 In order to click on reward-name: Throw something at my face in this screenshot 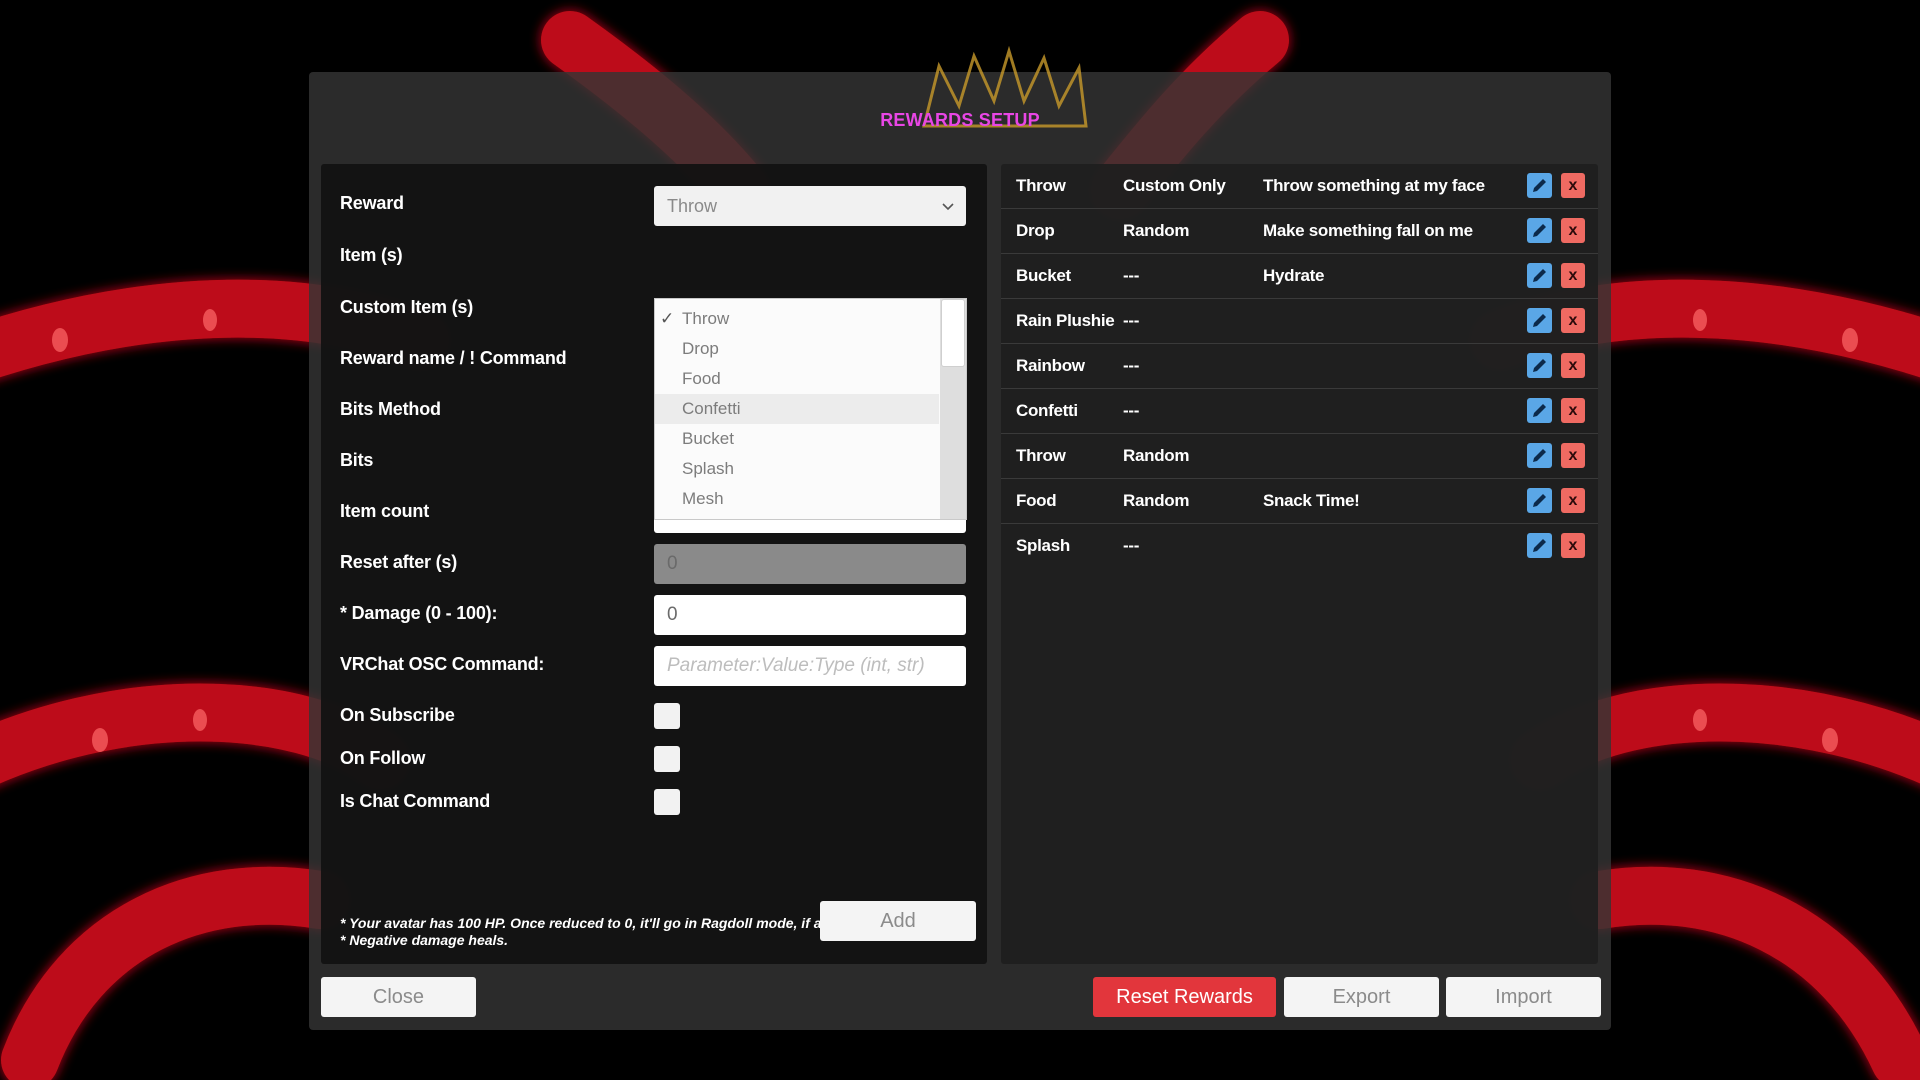, I will do `click(1374, 185)`.